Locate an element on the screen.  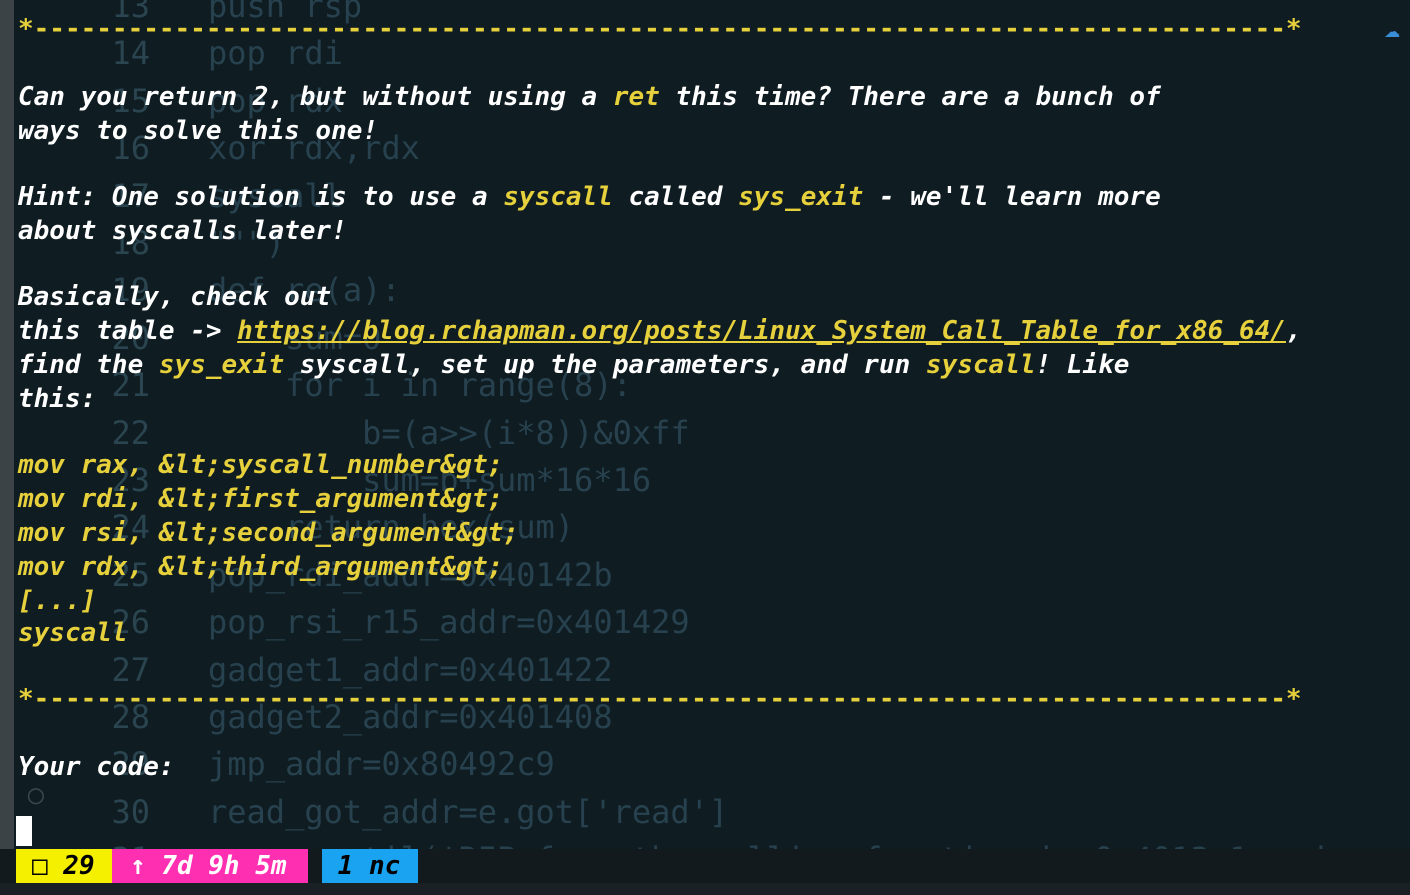
ret-highlight: ret is located at coordinates (636, 97).